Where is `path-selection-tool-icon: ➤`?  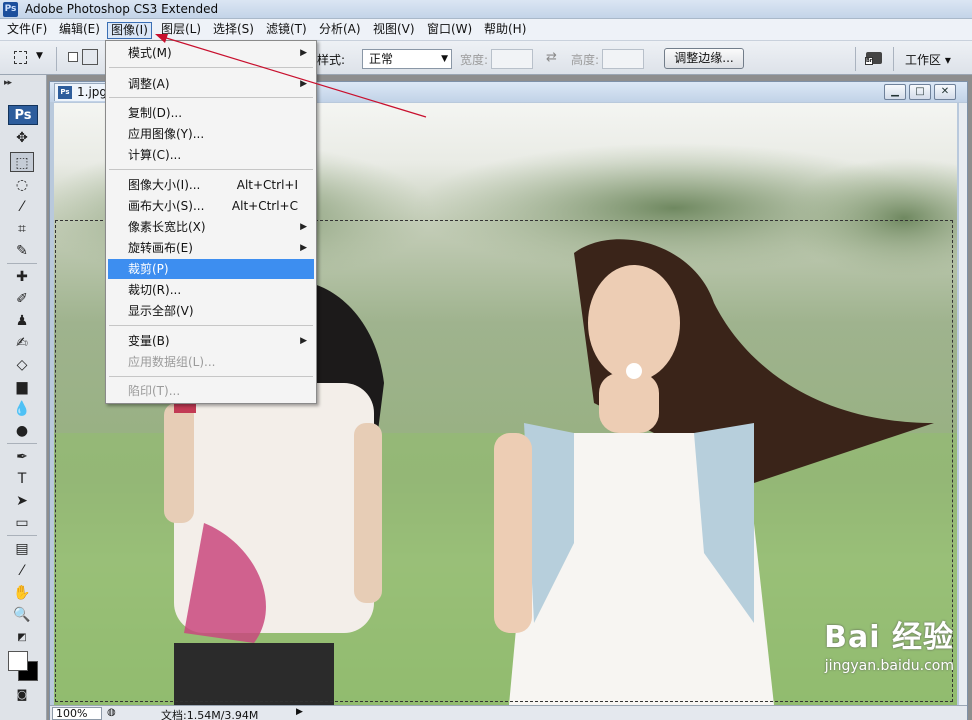
path-selection-tool-icon: ➤ is located at coordinates (22, 501).